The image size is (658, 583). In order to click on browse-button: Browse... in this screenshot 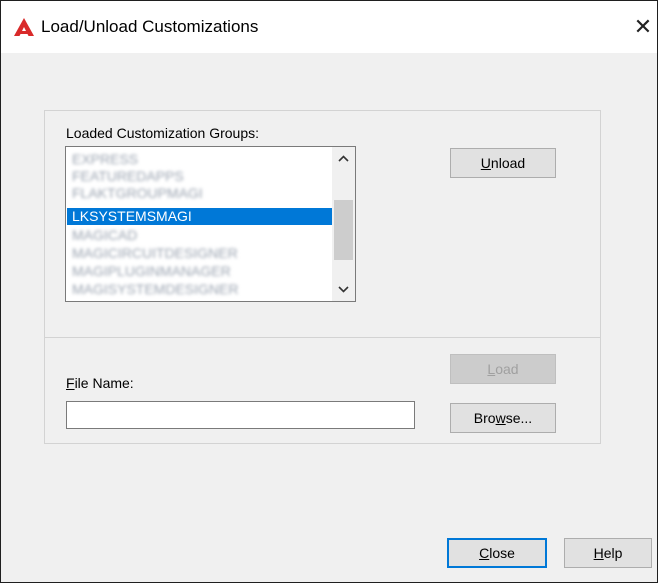, I will do `click(503, 418)`.